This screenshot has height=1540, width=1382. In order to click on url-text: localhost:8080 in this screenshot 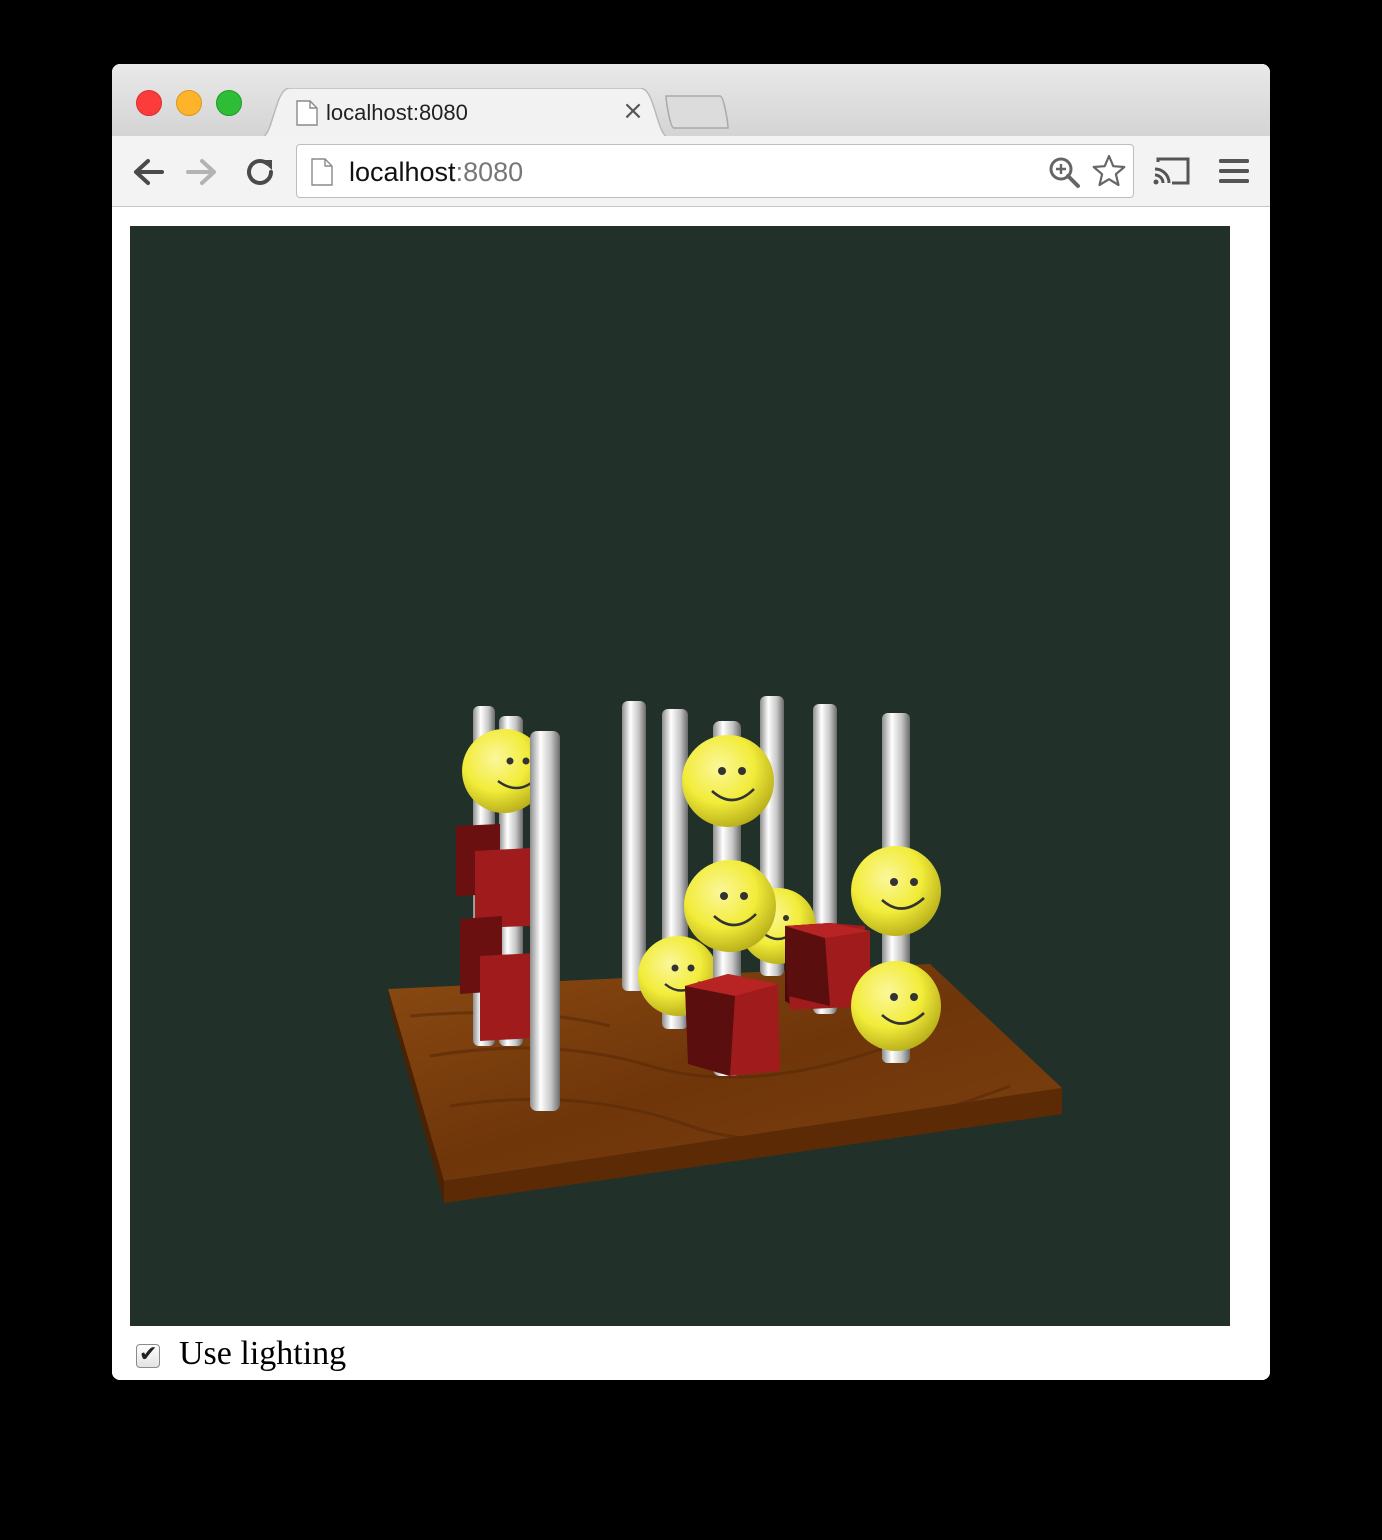, I will do `click(436, 172)`.